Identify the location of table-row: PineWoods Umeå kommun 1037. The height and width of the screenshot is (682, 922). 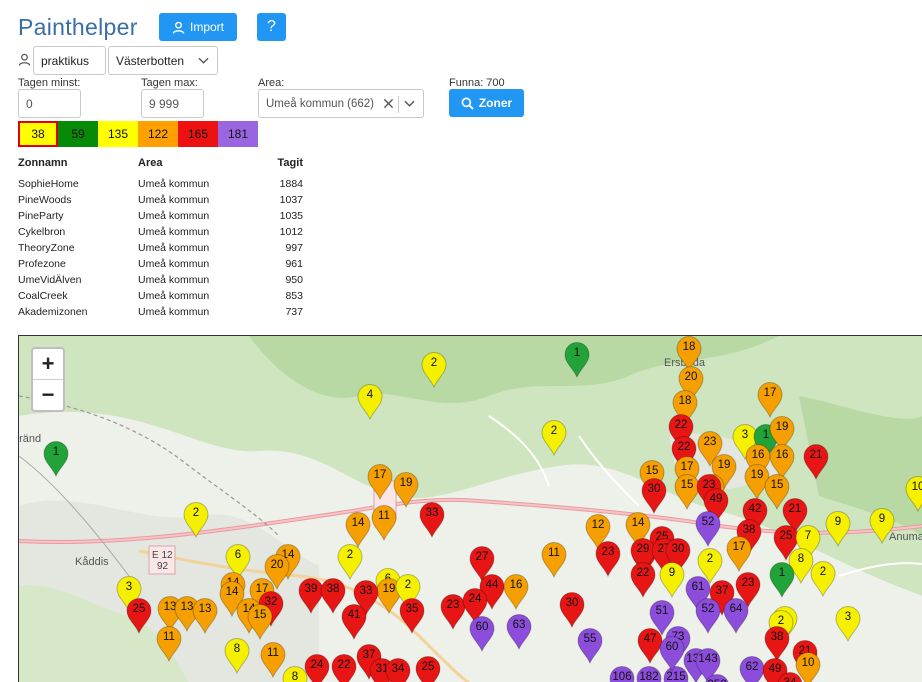
(168, 200).